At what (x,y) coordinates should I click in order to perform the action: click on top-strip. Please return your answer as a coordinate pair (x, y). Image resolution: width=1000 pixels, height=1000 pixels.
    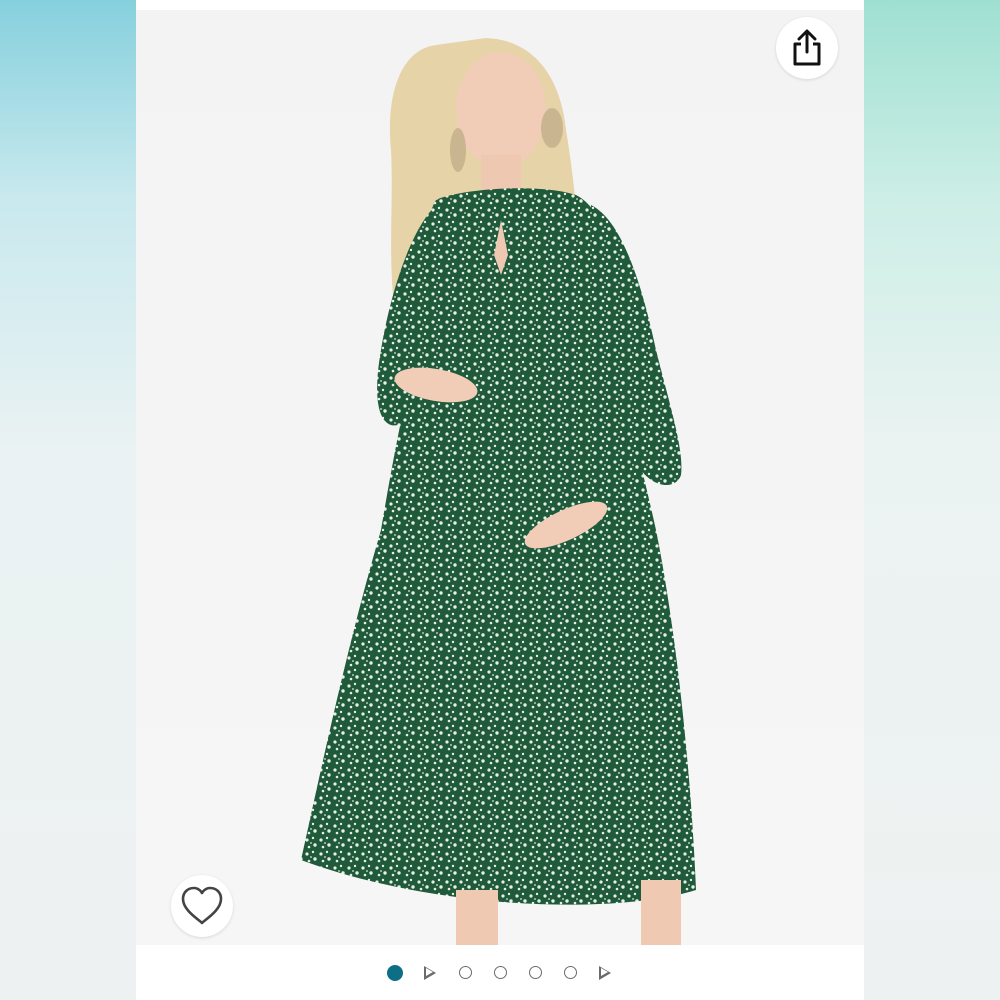
    Looking at the image, I should click on (500, 5).